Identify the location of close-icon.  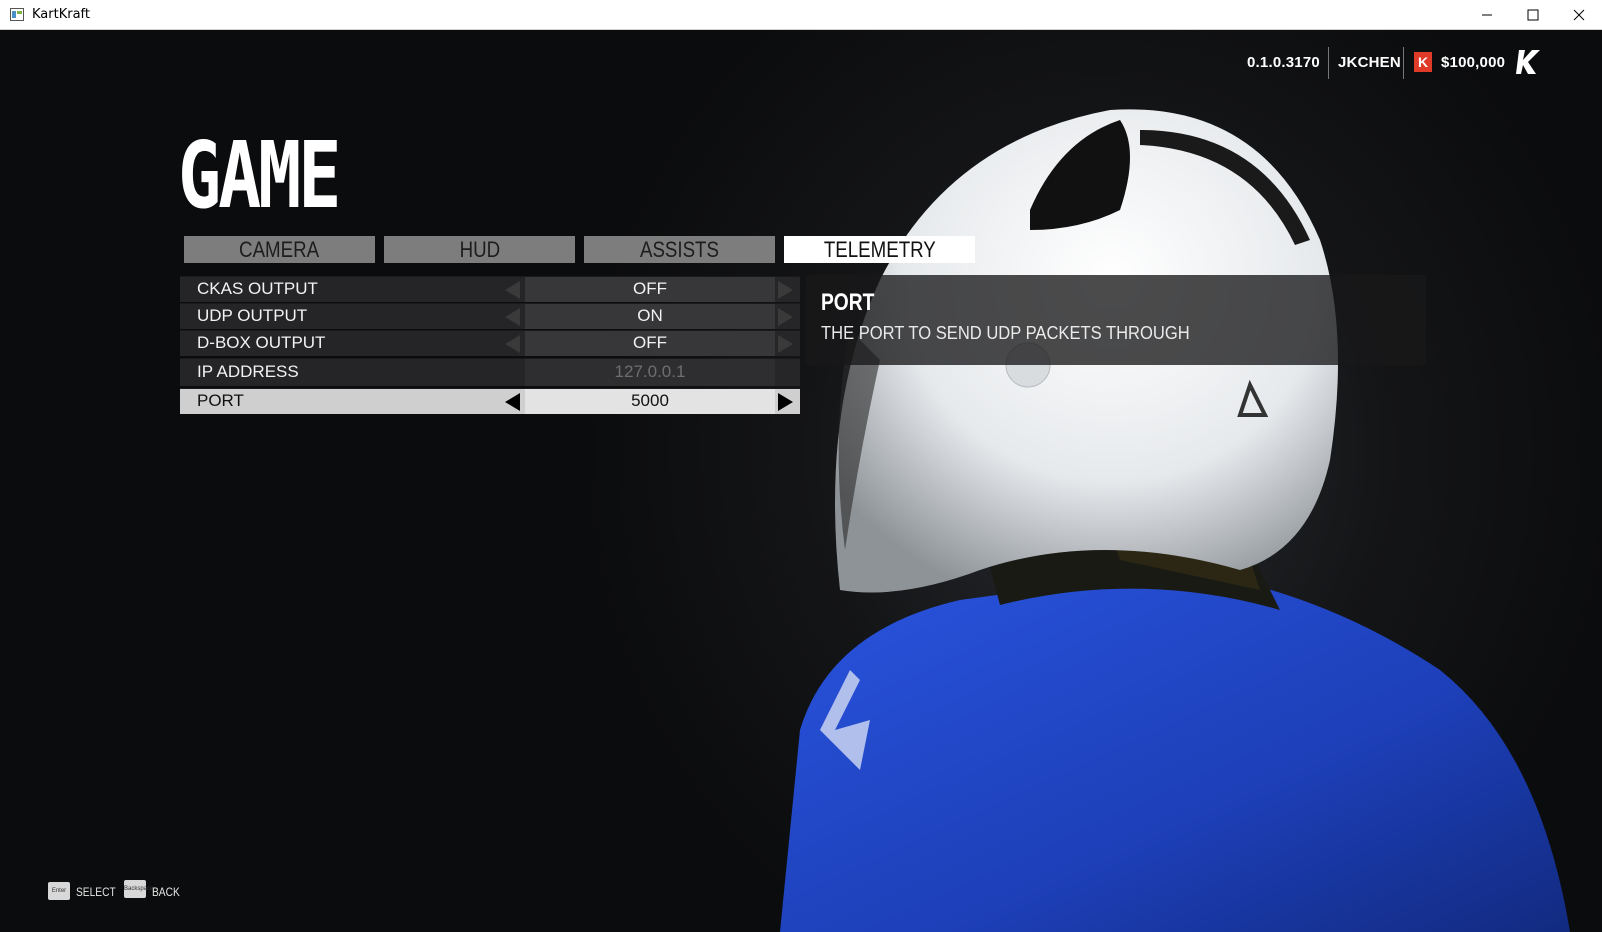
(1579, 15).